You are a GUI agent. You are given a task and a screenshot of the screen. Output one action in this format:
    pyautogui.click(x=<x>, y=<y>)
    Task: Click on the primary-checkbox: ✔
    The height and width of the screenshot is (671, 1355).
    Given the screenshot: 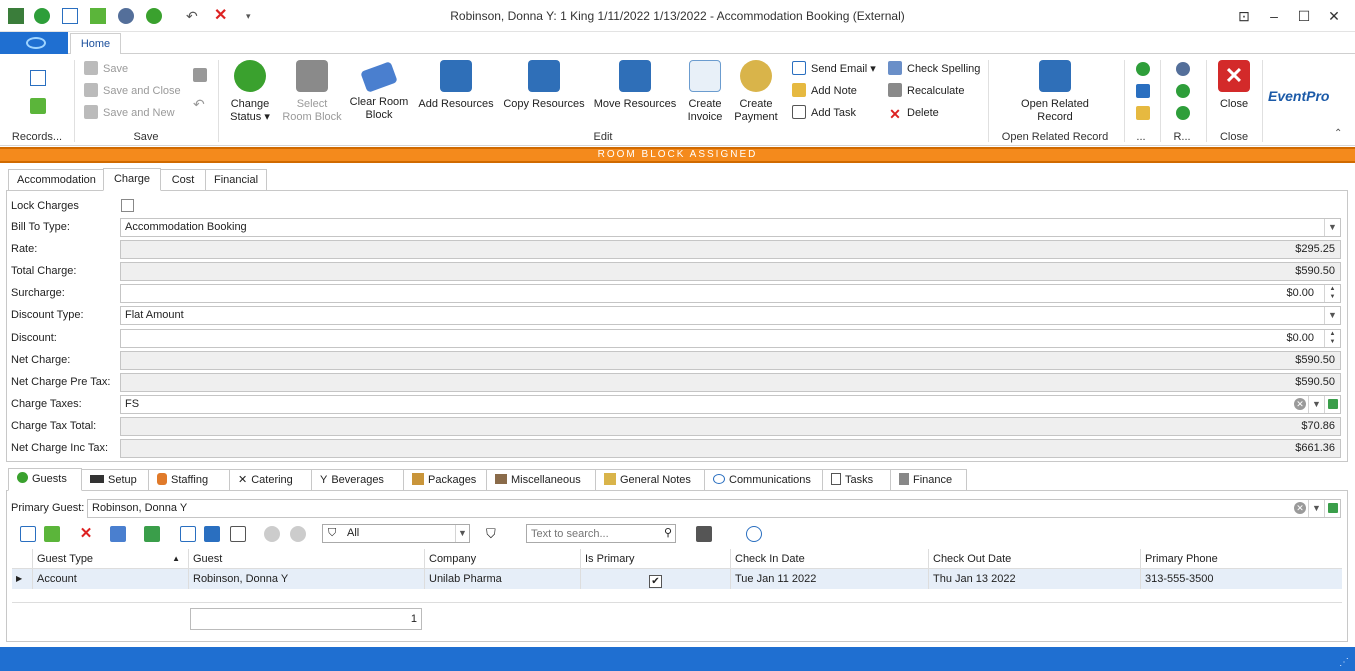 What is the action you would take?
    pyautogui.click(x=655, y=581)
    